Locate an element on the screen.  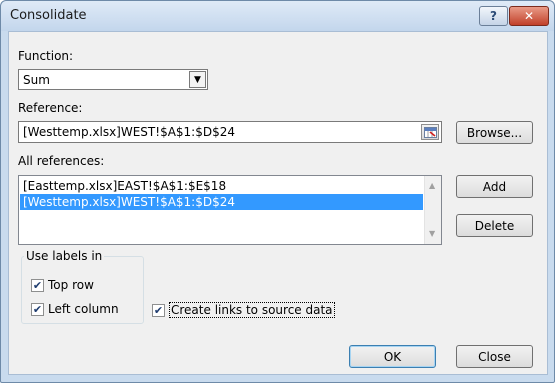
close-button: Close is located at coordinates (494, 356).